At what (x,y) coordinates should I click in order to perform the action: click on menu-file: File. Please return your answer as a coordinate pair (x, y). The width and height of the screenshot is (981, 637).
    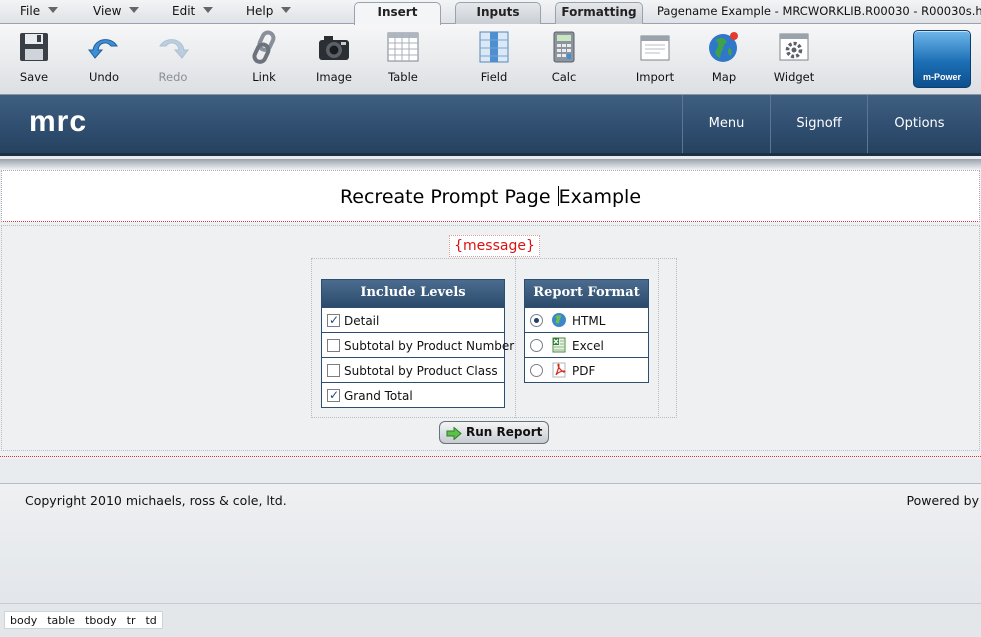
    Looking at the image, I should click on (39, 11).